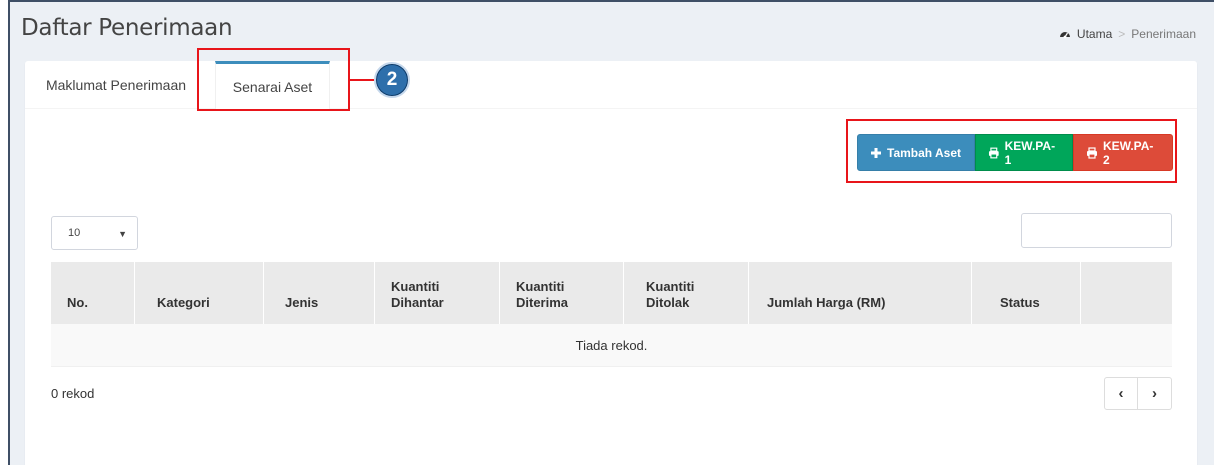 The width and height of the screenshot is (1214, 465). What do you see at coordinates (860, 293) in the screenshot?
I see `column-header-jumlah-harga: Jumlah Harga (RM)` at bounding box center [860, 293].